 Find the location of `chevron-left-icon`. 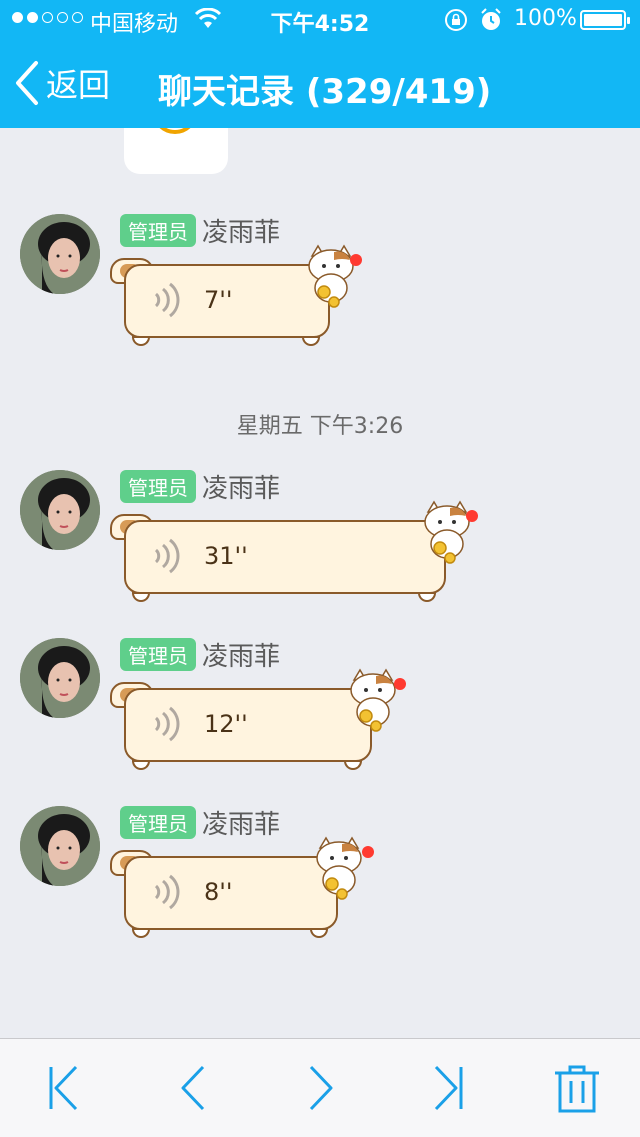

chevron-left-icon is located at coordinates (27, 83).